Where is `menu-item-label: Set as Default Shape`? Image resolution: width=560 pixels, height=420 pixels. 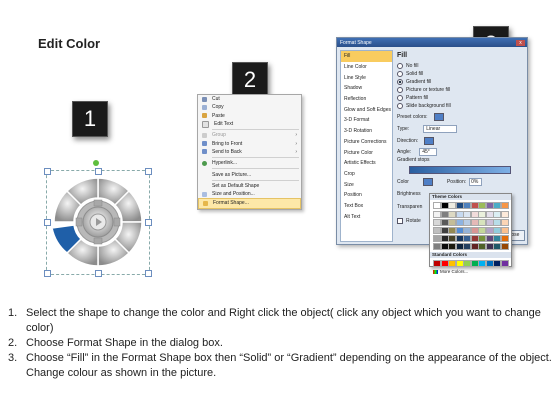 menu-item-label: Set as Default Shape is located at coordinates (236, 185).